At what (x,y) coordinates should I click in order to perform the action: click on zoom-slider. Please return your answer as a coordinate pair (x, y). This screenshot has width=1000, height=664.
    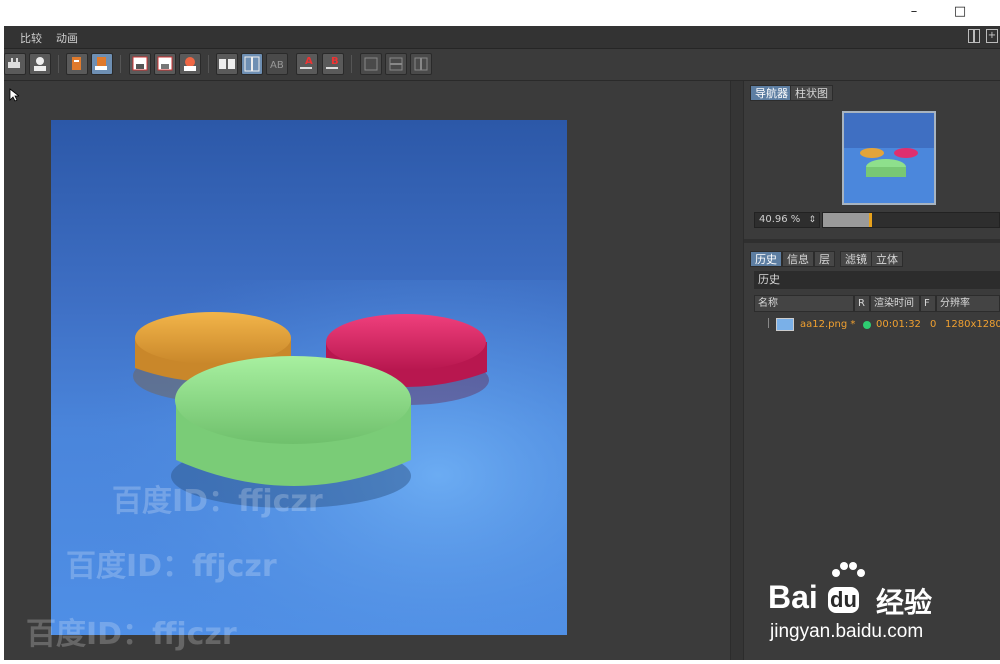
    Looking at the image, I should click on (911, 220).